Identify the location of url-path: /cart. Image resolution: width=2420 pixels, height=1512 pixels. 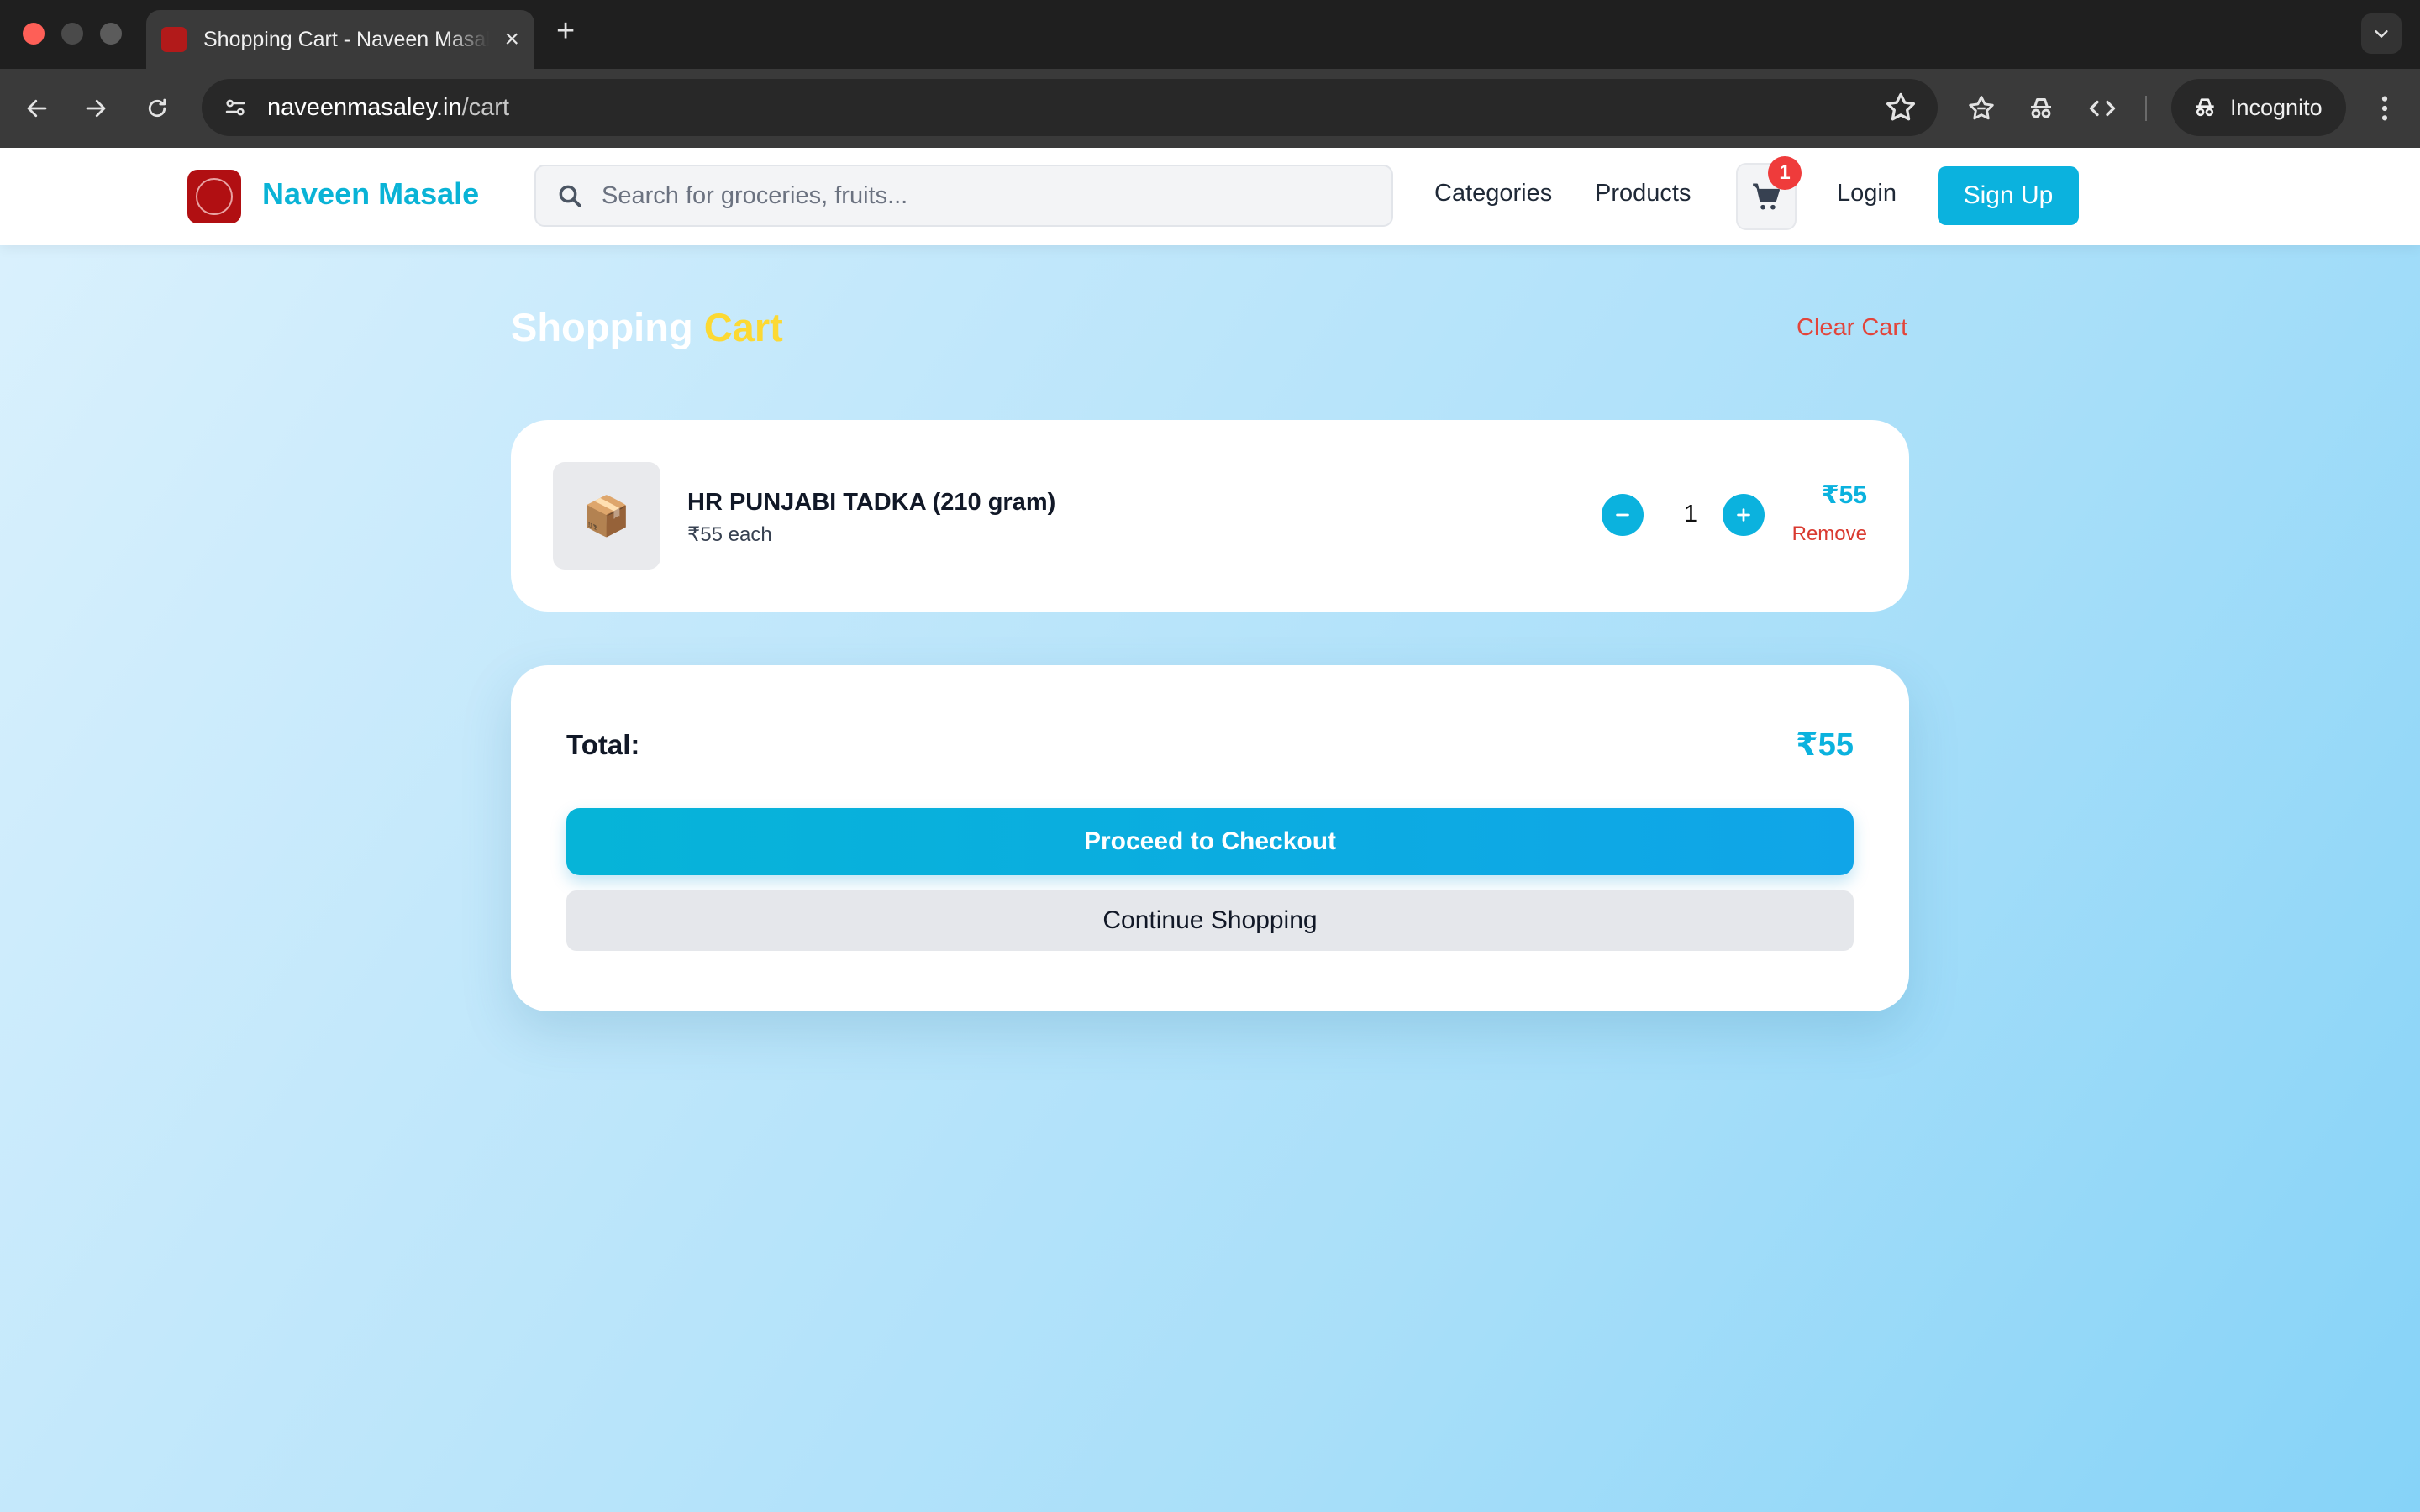
(485, 107).